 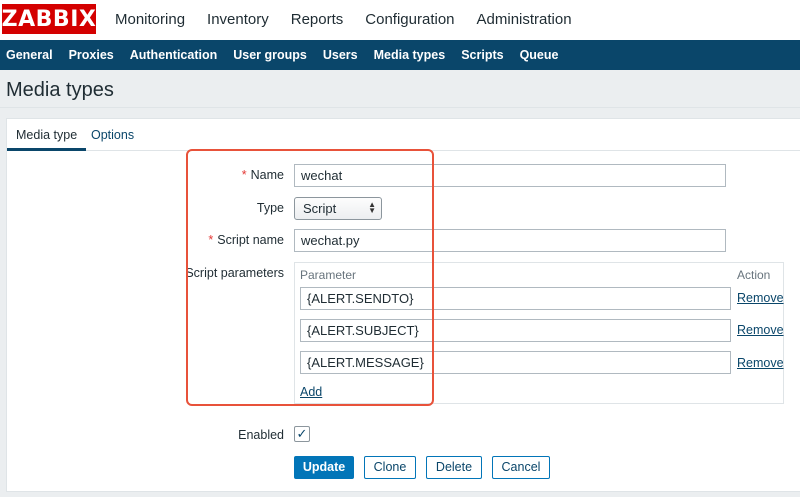 What do you see at coordinates (409, 20) in the screenshot?
I see `menu-configuration: Configuration` at bounding box center [409, 20].